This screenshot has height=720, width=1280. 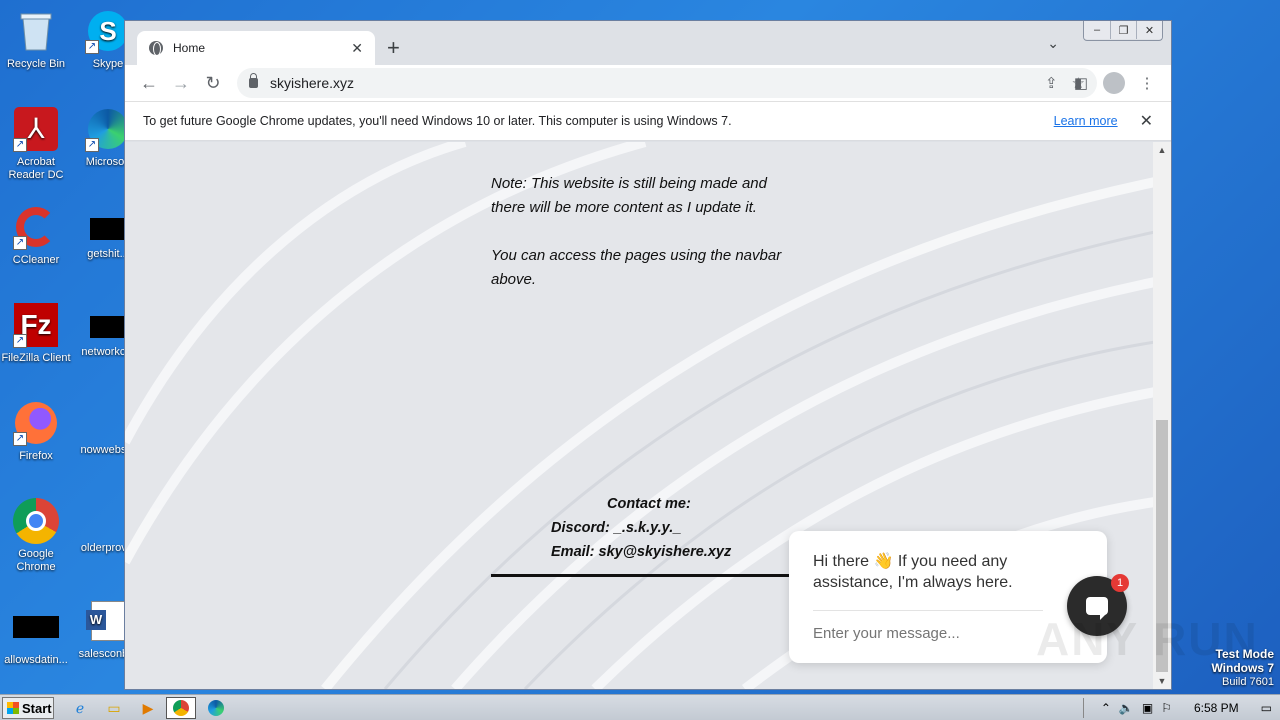 I want to click on desktop-icon-firefox: ↗ Firefox, so click(x=36, y=431).